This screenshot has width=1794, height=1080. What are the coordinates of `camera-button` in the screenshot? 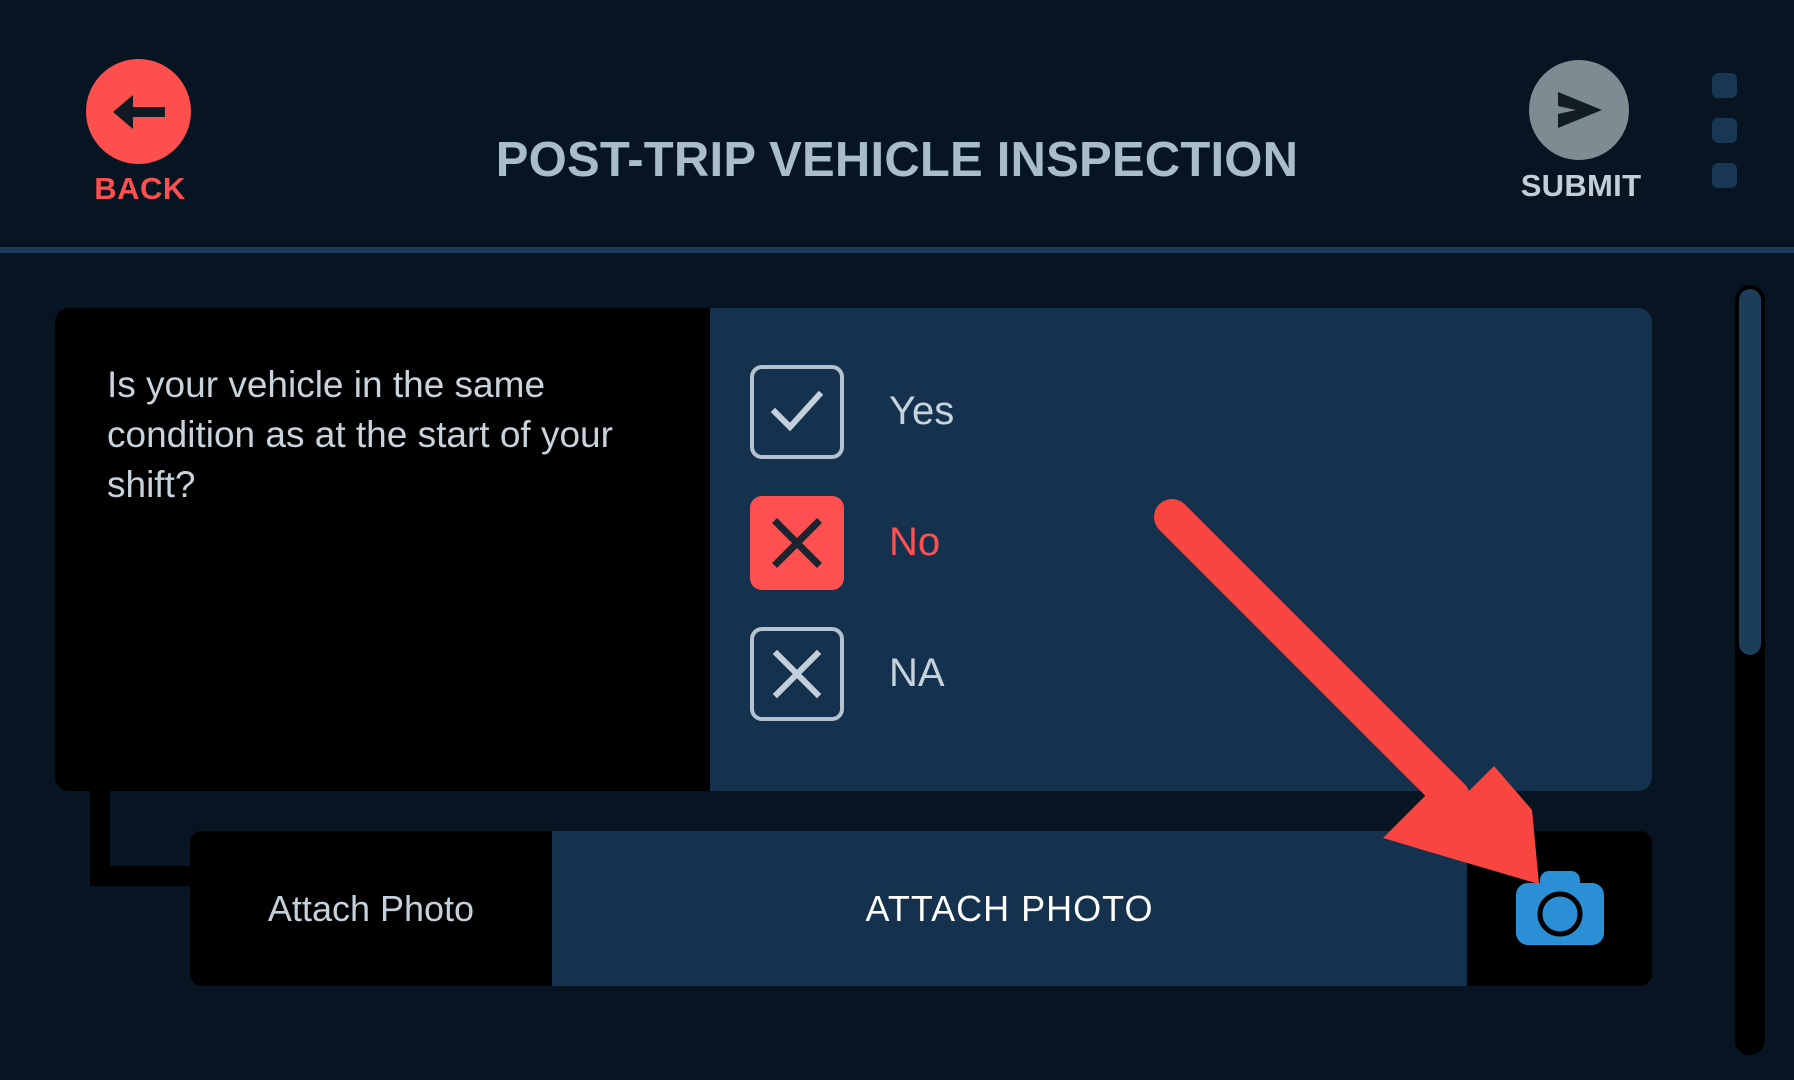 It's located at (1559, 908).